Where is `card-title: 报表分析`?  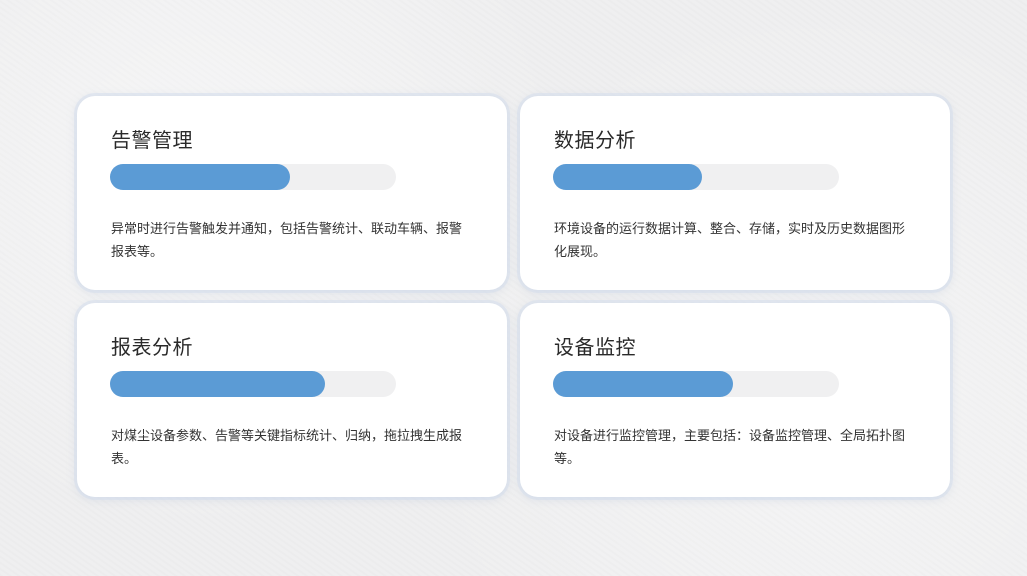 card-title: 报表分析 is located at coordinates (152, 347).